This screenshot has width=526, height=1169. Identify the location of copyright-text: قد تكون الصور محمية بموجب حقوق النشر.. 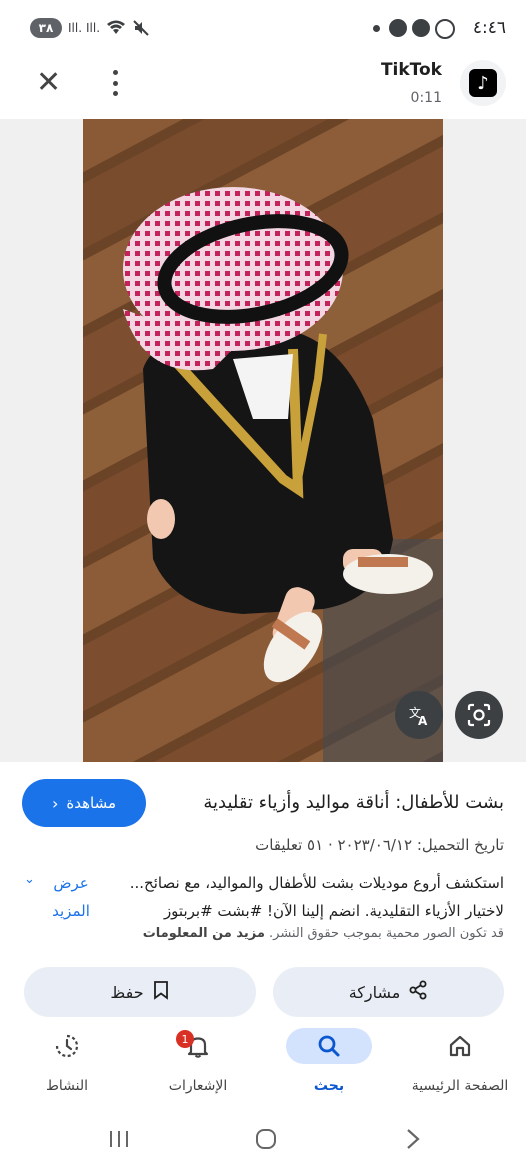
(386, 933).